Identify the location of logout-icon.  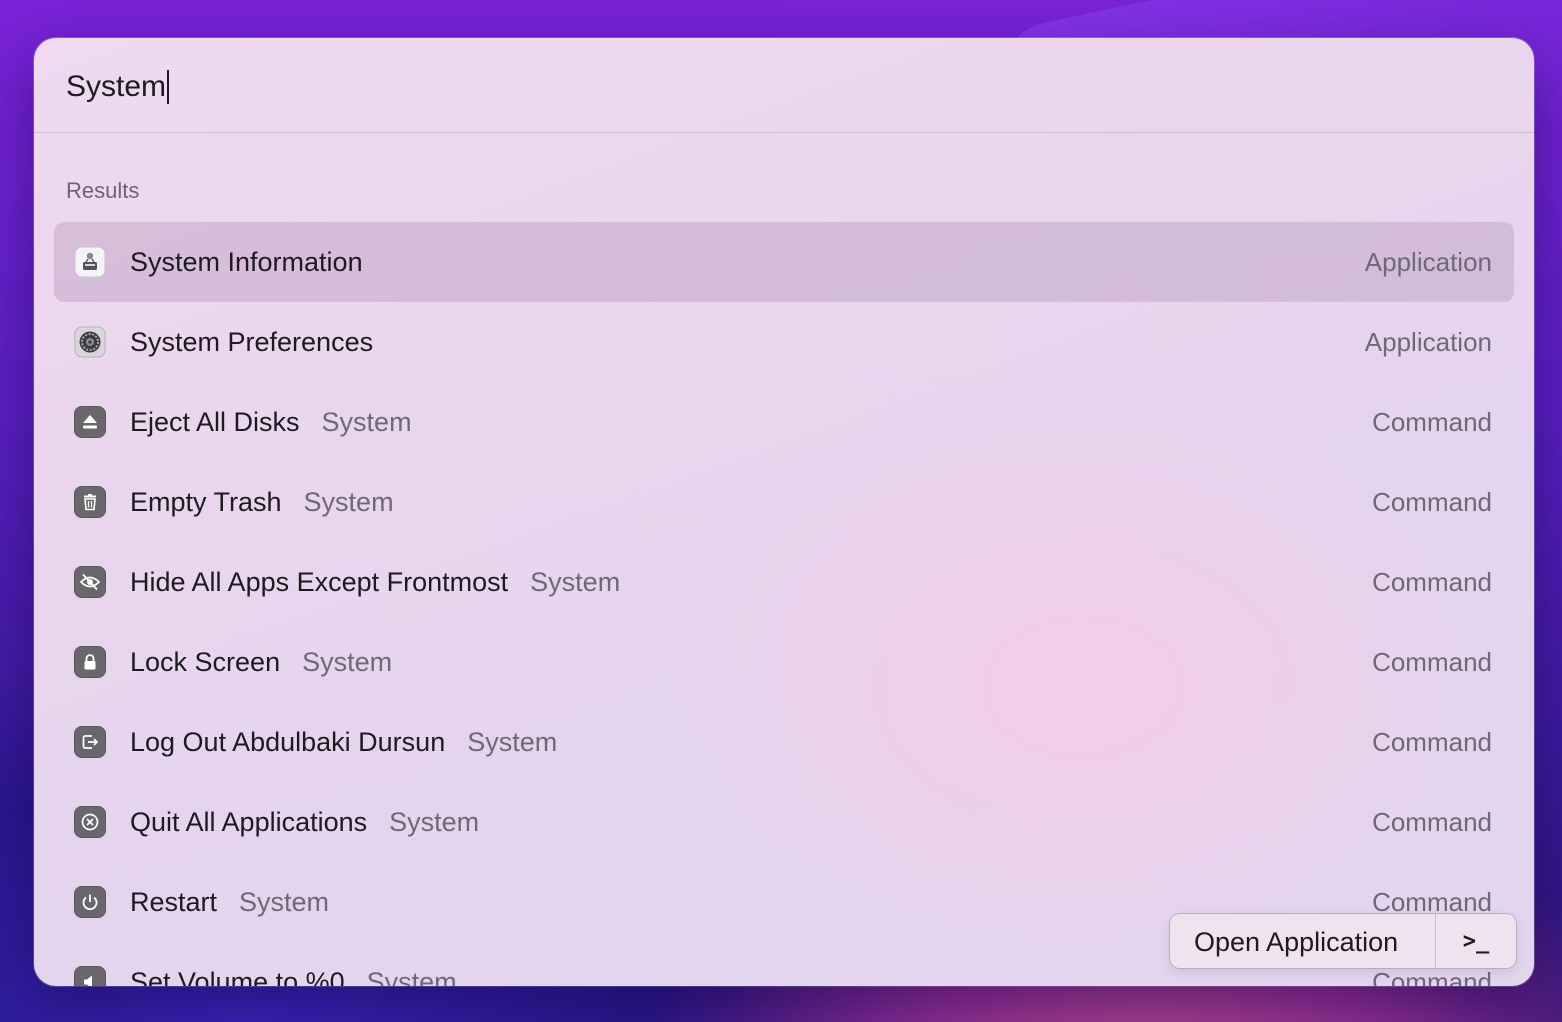
(90, 742).